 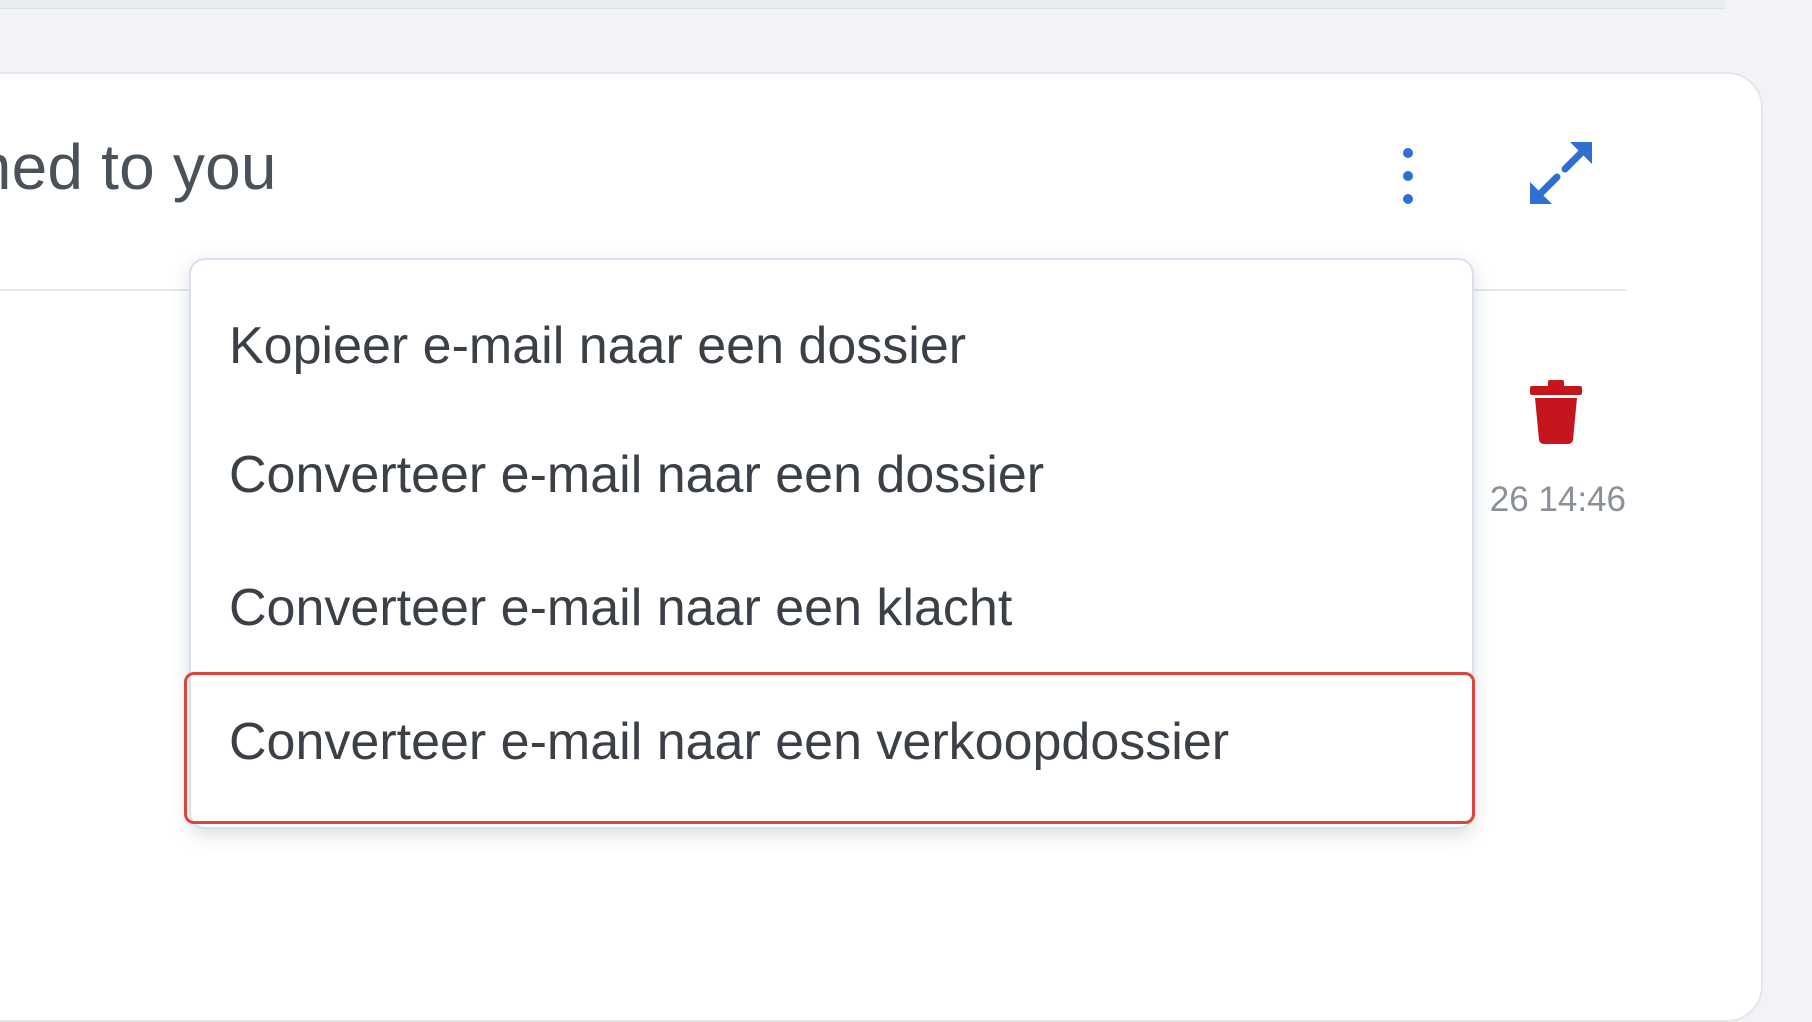 I want to click on delete-icon, so click(x=1556, y=412).